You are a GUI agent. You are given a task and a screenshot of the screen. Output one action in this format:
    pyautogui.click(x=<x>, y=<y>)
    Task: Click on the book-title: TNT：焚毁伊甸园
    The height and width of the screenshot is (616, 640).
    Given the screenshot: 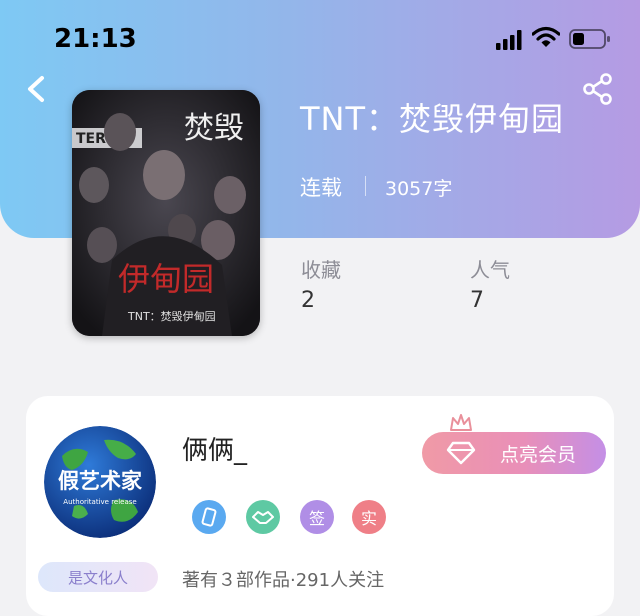 What is the action you would take?
    pyautogui.click(x=432, y=119)
    